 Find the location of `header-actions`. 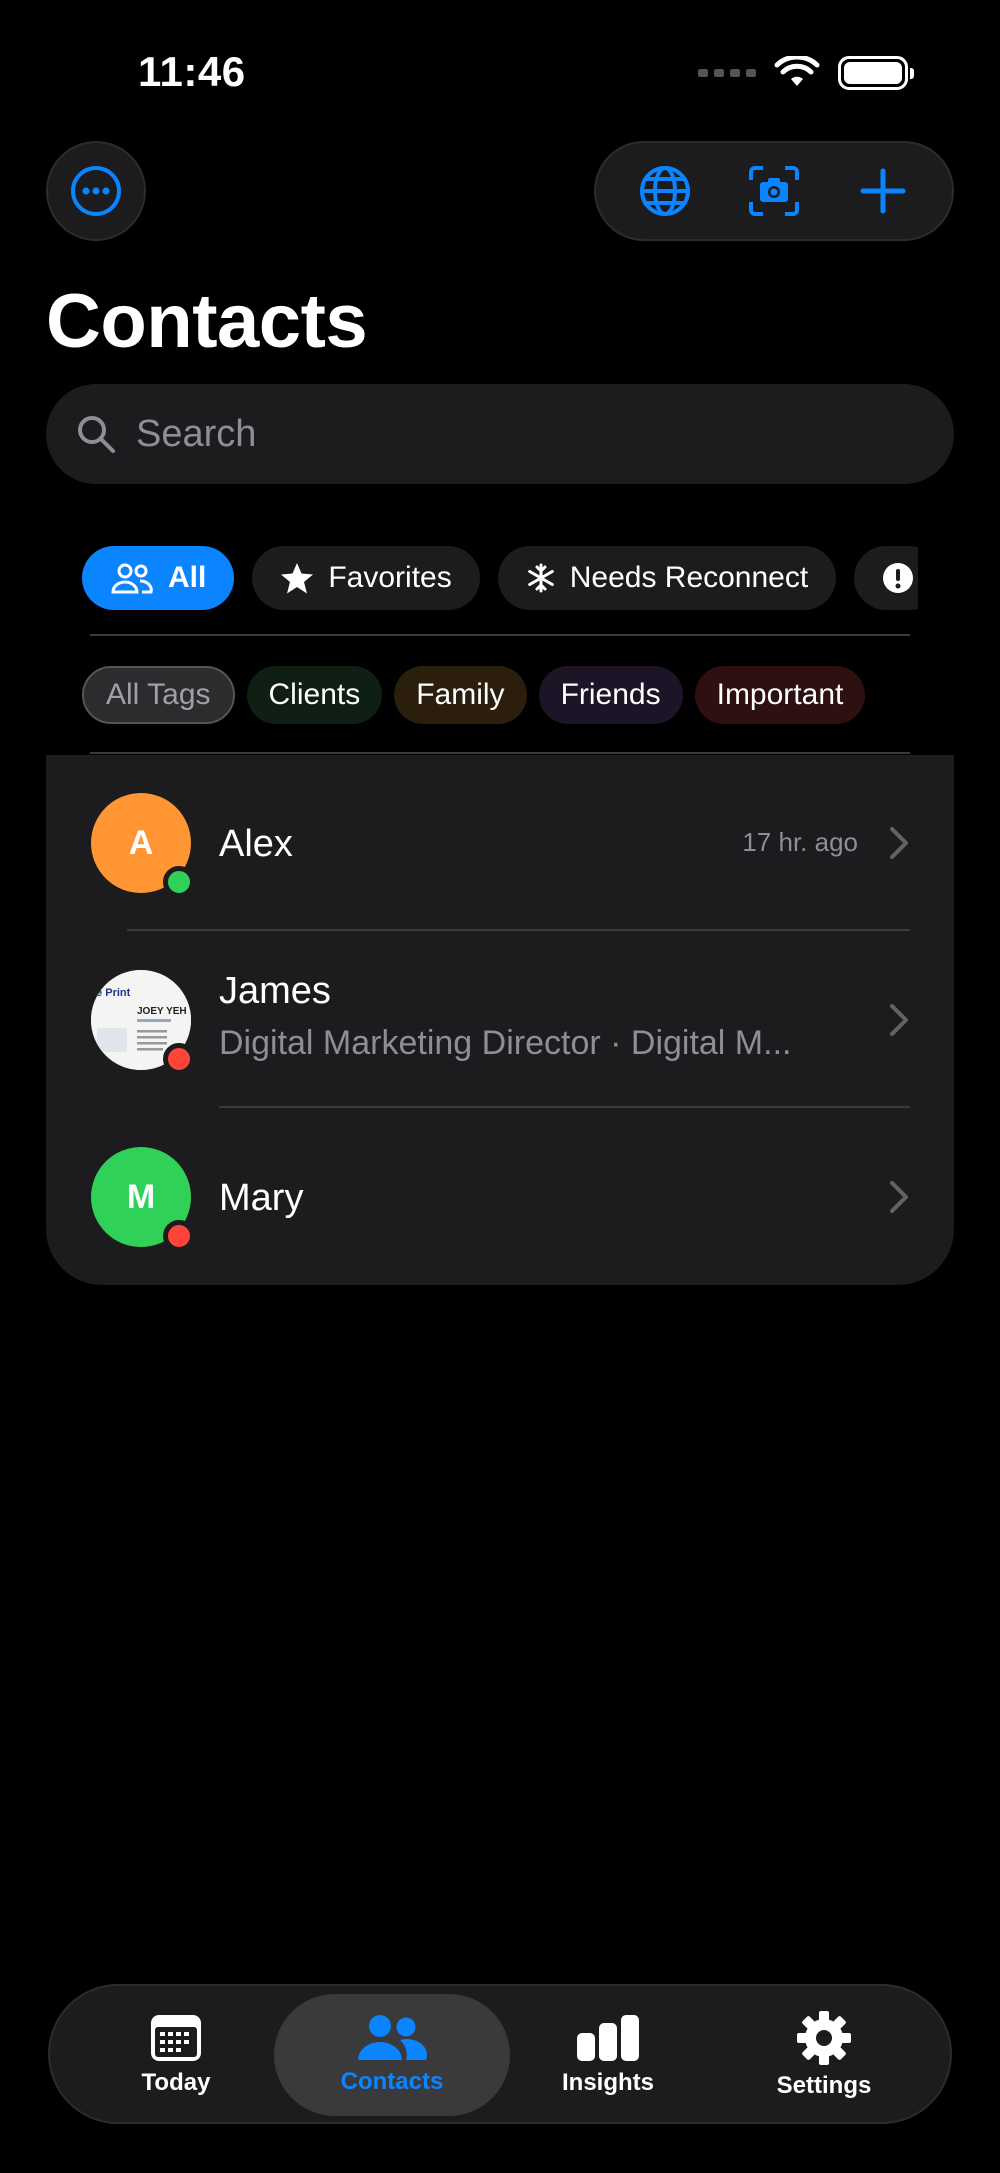

header-actions is located at coordinates (774, 191).